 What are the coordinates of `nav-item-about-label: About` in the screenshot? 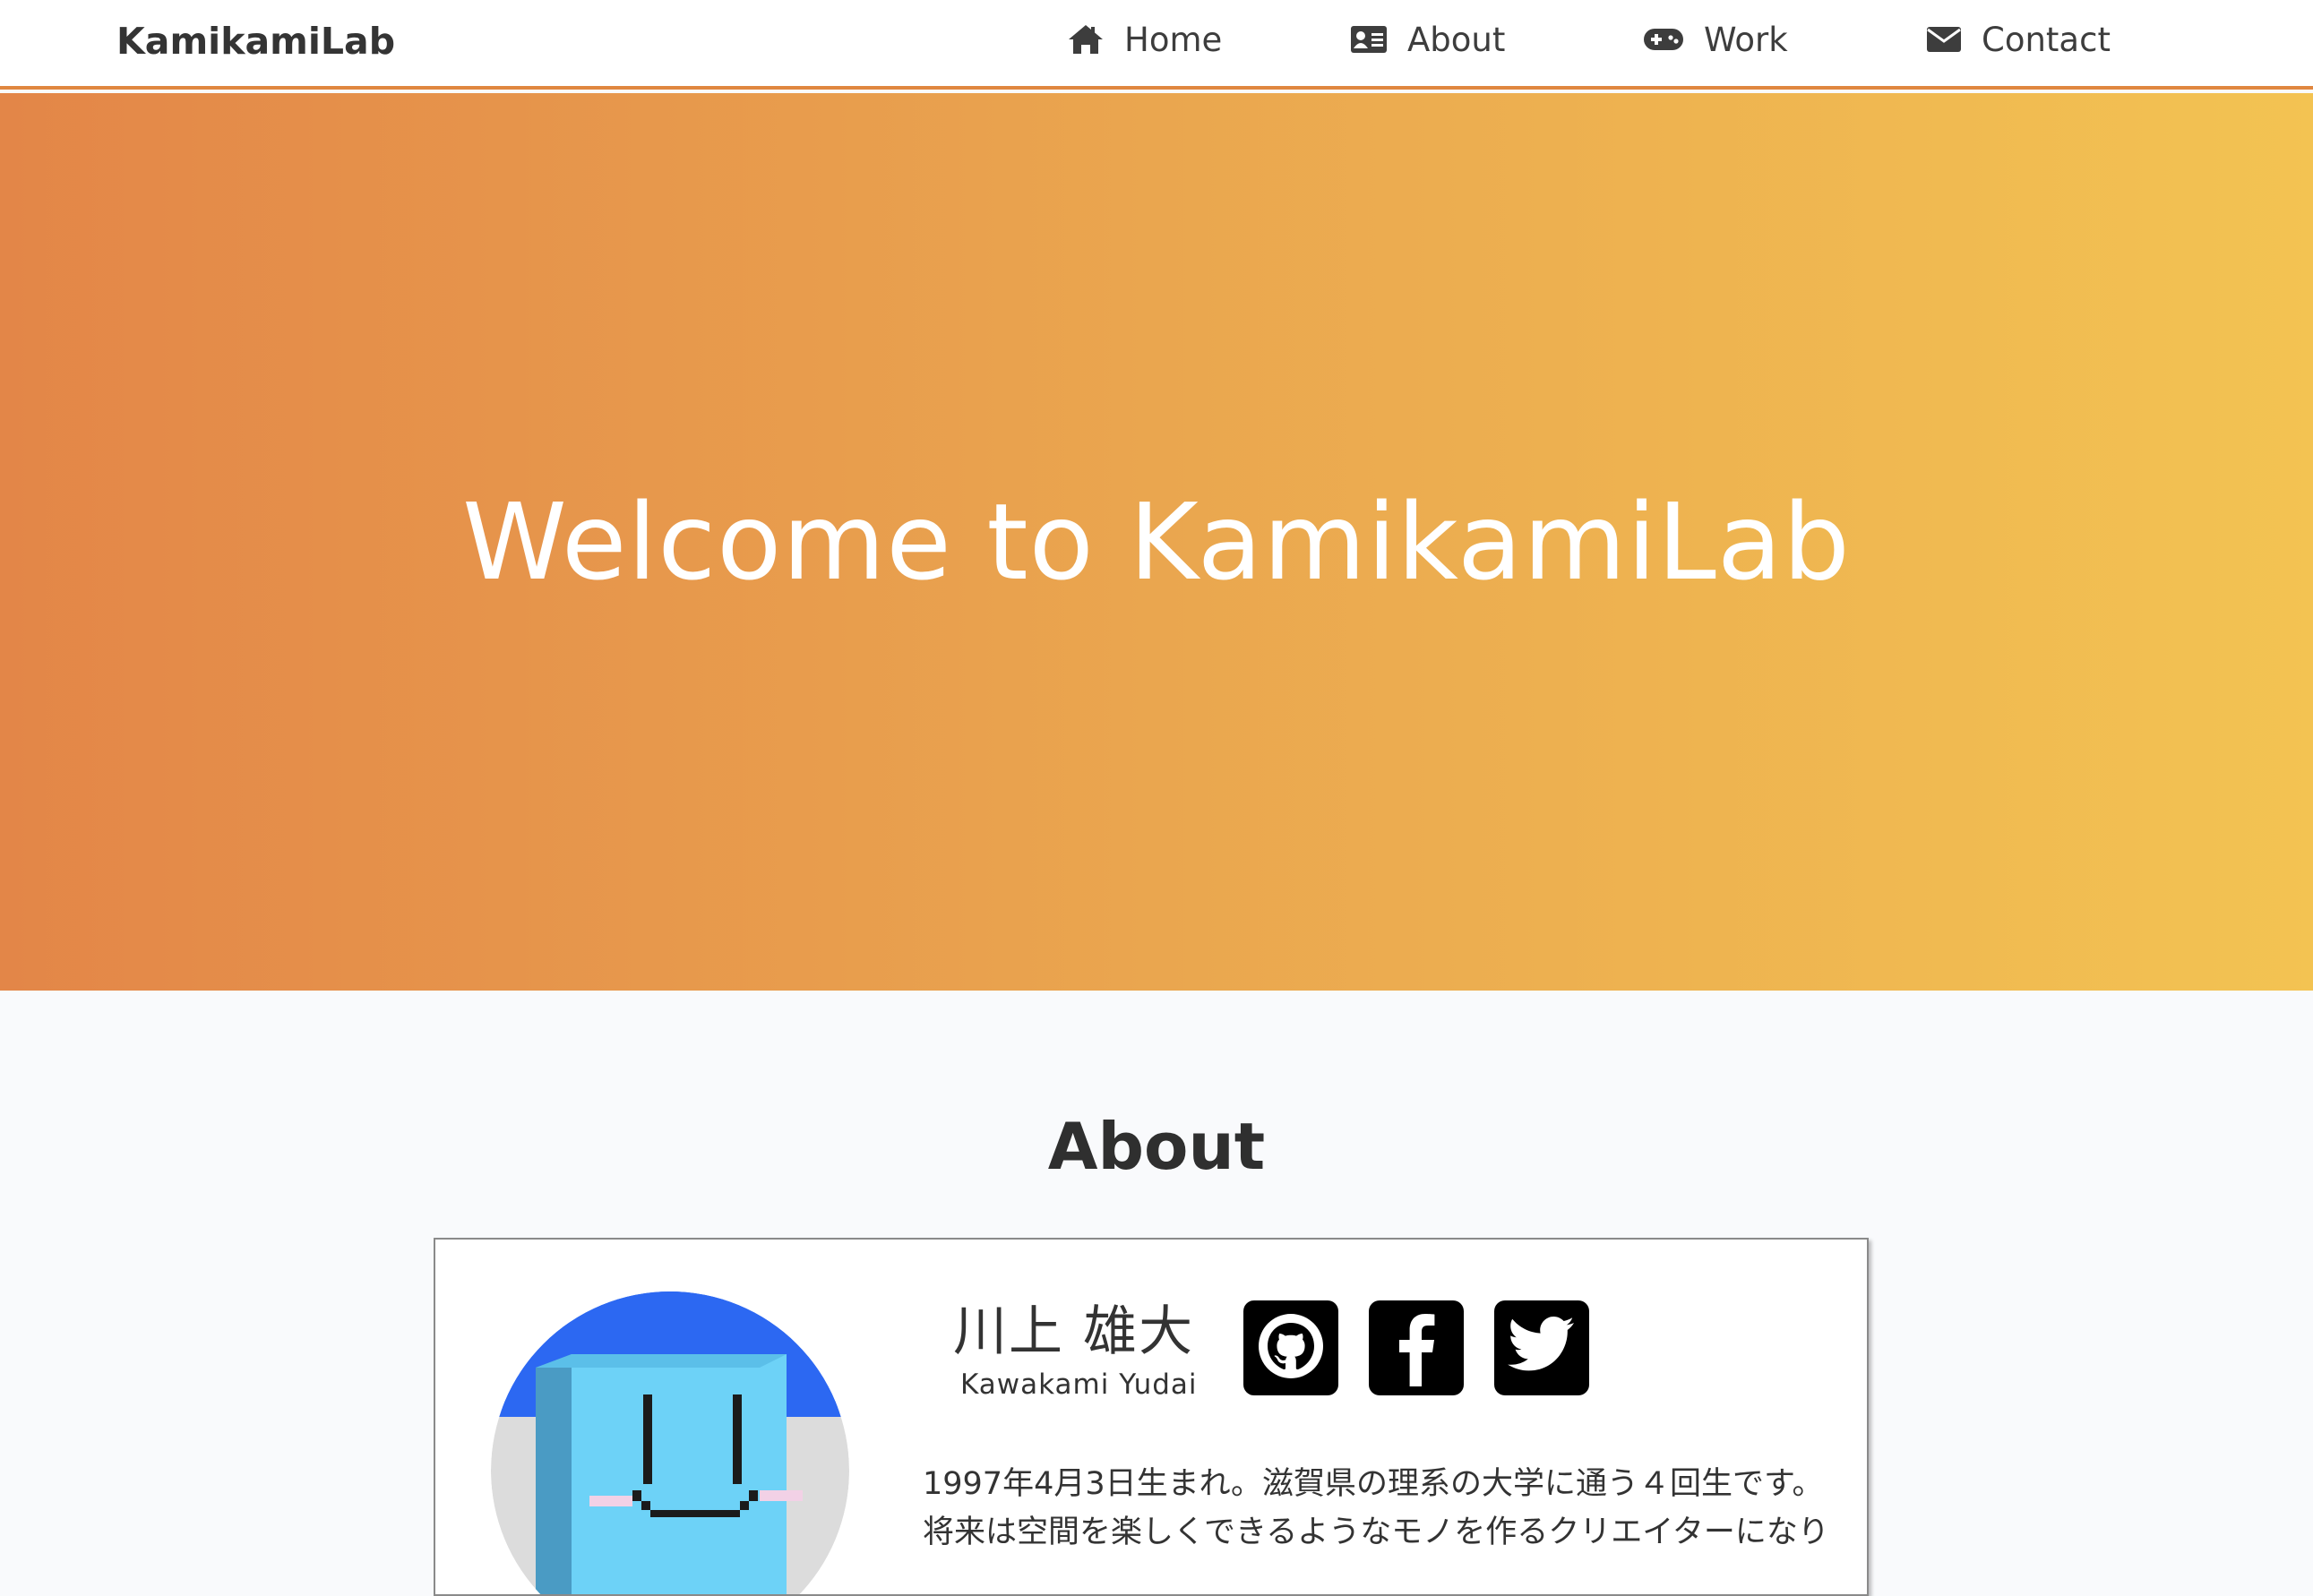 It's located at (1456, 39).